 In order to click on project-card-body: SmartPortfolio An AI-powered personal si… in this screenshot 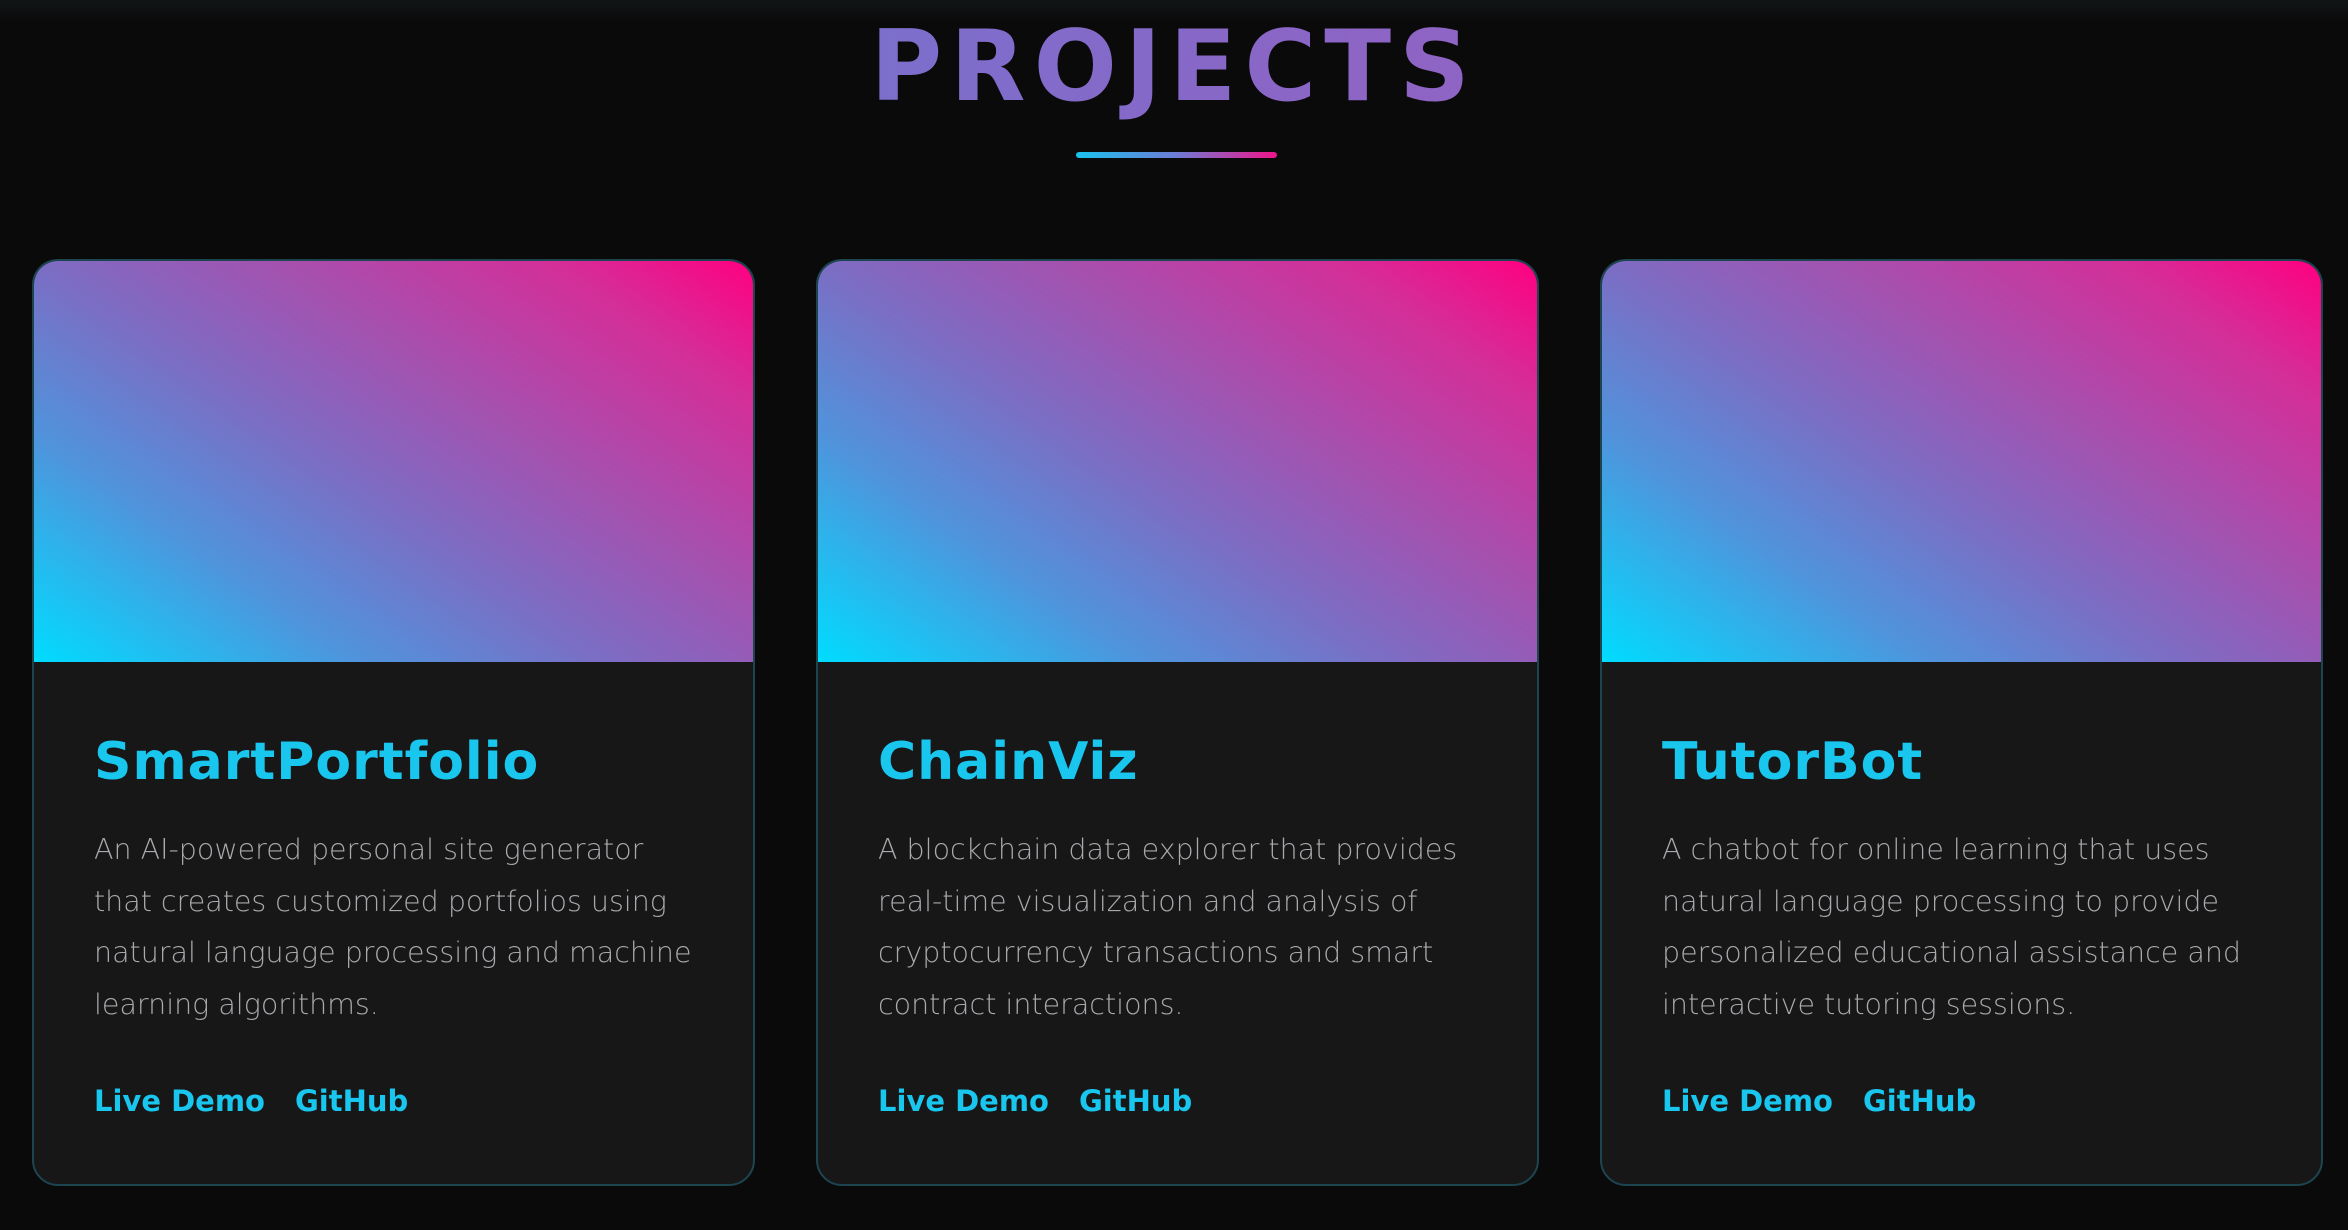, I will do `click(393, 880)`.